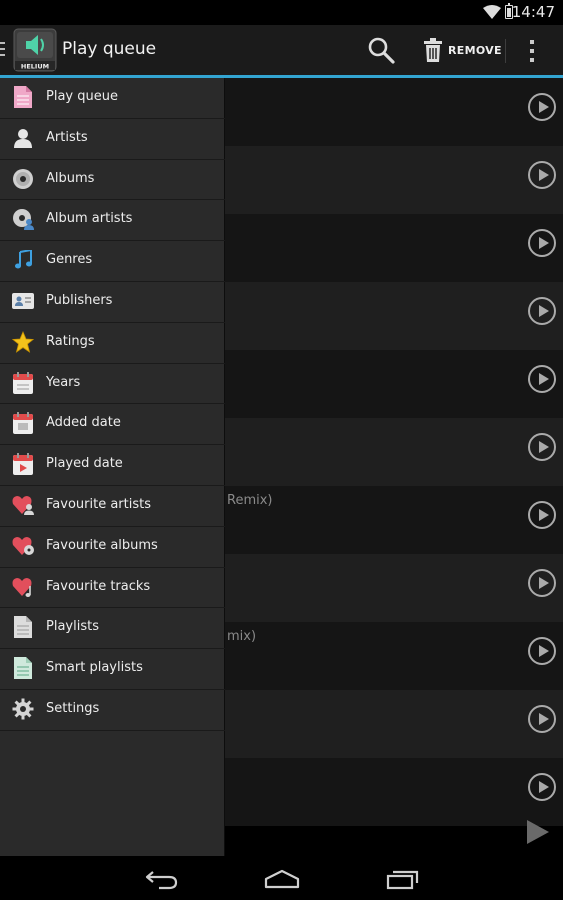  What do you see at coordinates (35, 50) in the screenshot?
I see `app-logo-icon: HELIUM` at bounding box center [35, 50].